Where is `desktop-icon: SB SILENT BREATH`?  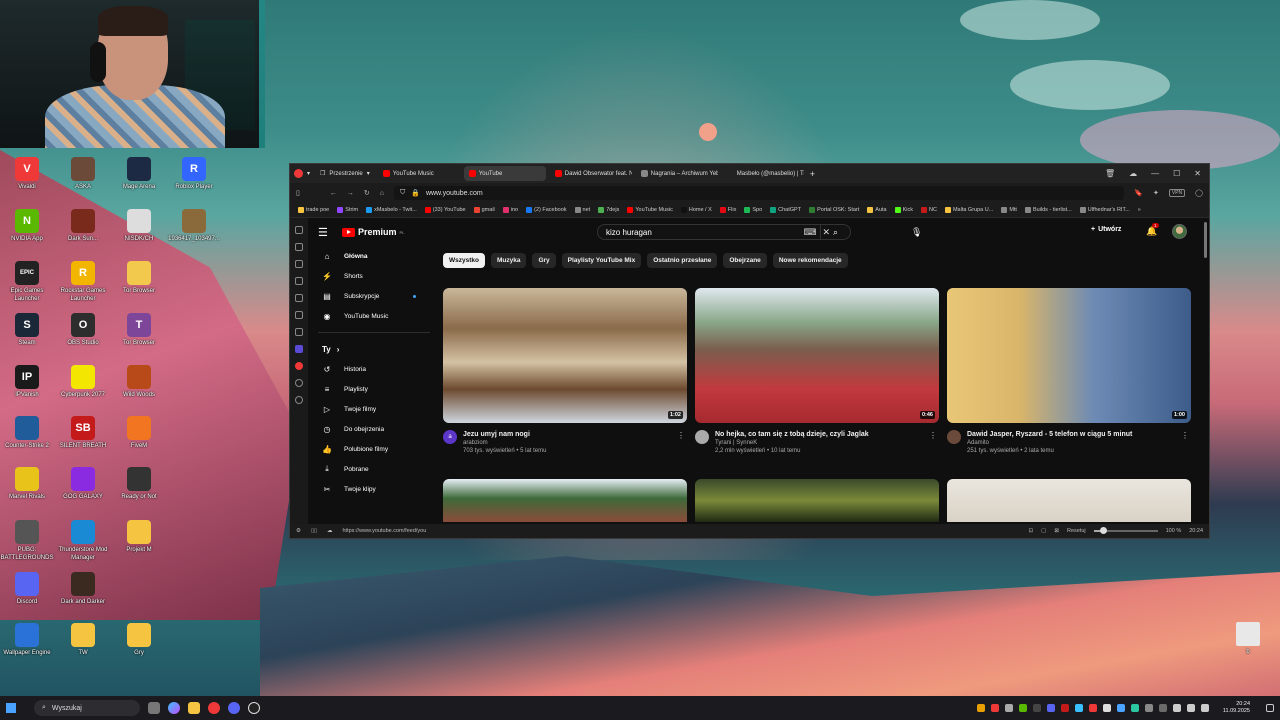
desktop-icon: SB SILENT BREATH is located at coordinates (83, 433).